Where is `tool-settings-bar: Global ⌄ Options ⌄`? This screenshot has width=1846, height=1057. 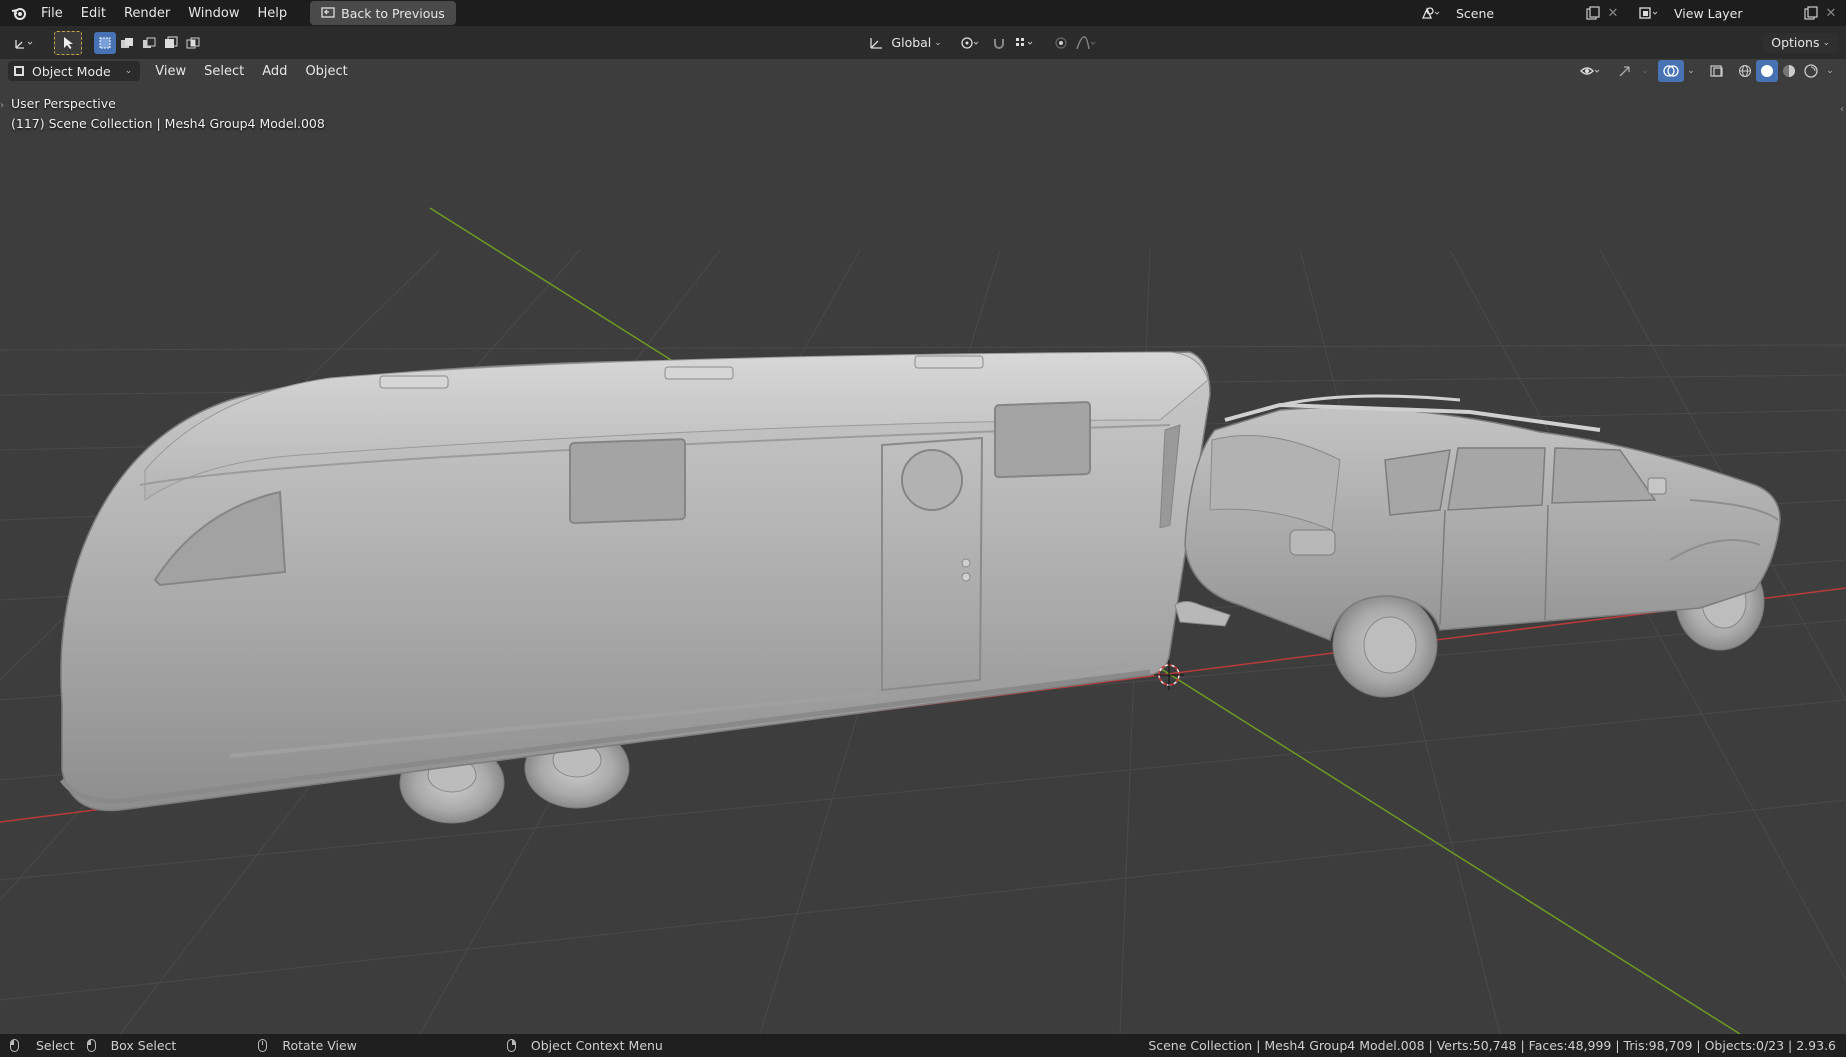
tool-settings-bar: Global ⌄ Options ⌄ is located at coordinates (923, 42).